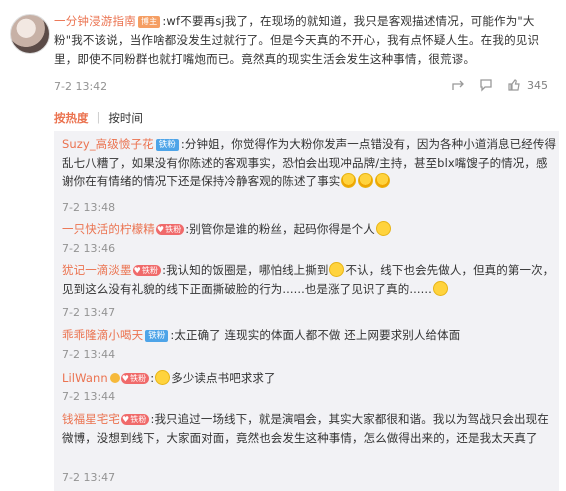 The width and height of the screenshot is (566, 491). Describe the element at coordinates (71, 118) in the screenshot. I see `sort-by-hot: 按热度` at that location.